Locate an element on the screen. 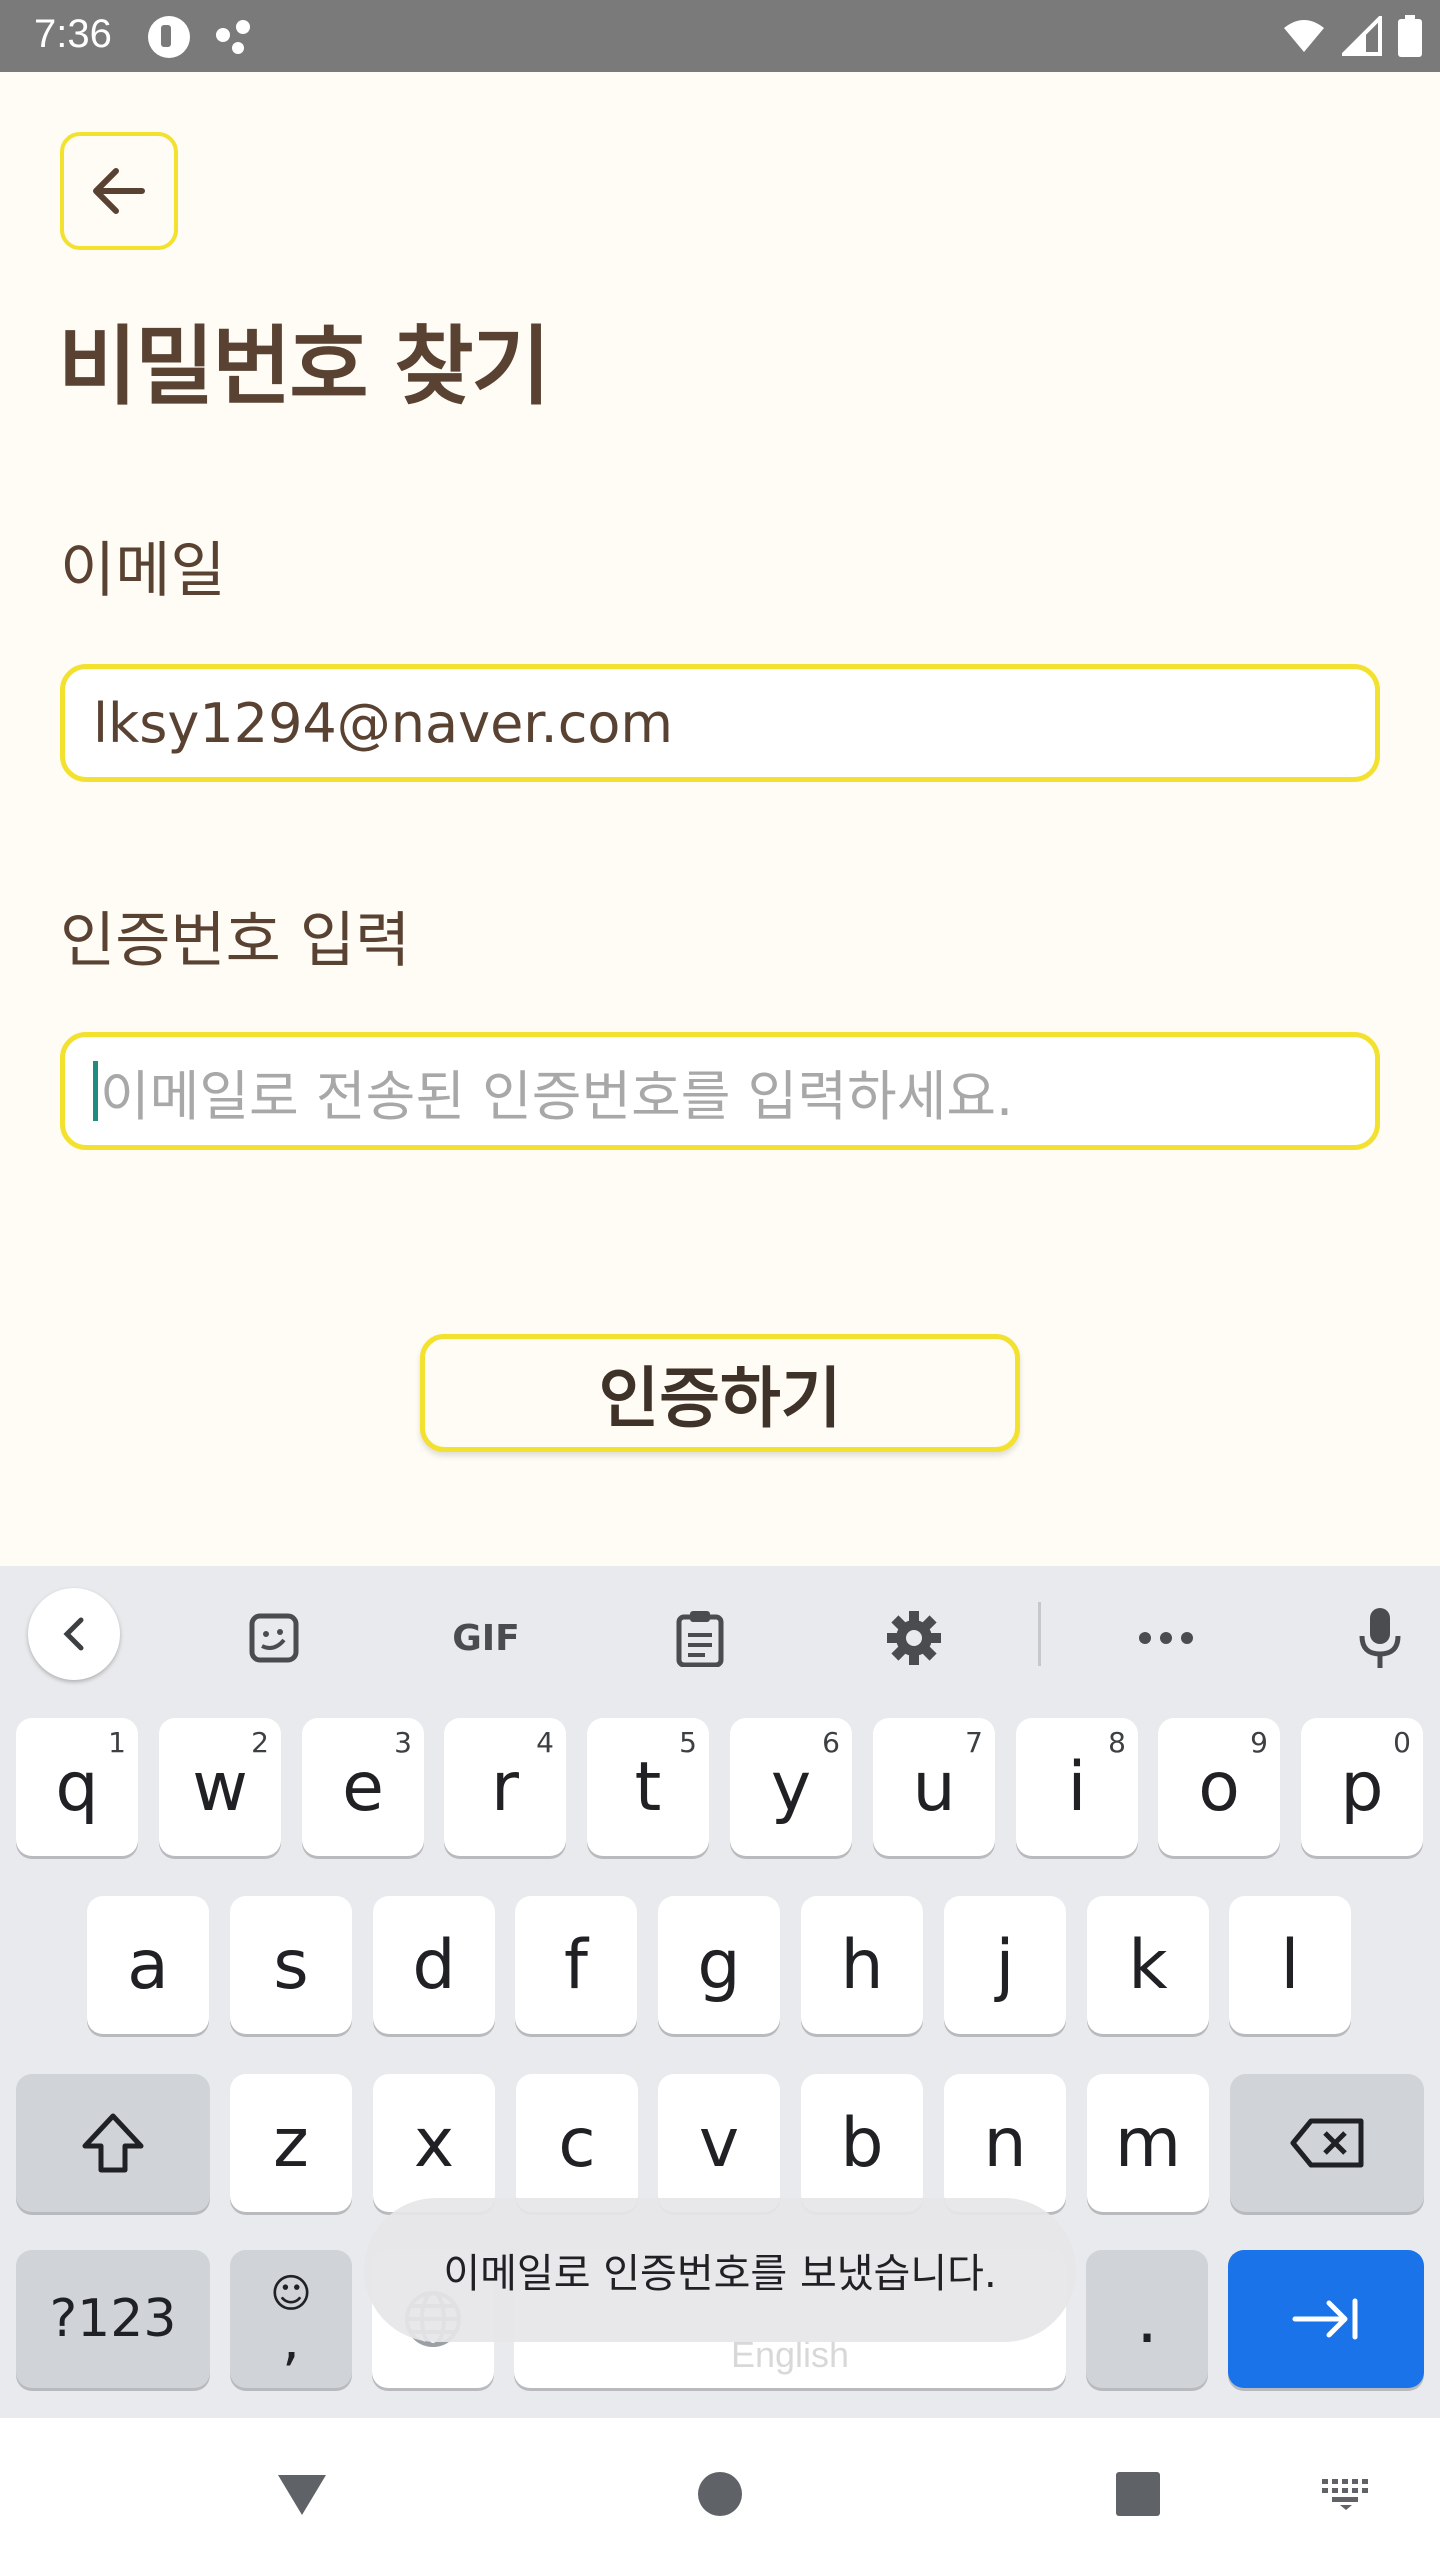 The width and height of the screenshot is (1440, 2560). key-g: g is located at coordinates (719, 1965).